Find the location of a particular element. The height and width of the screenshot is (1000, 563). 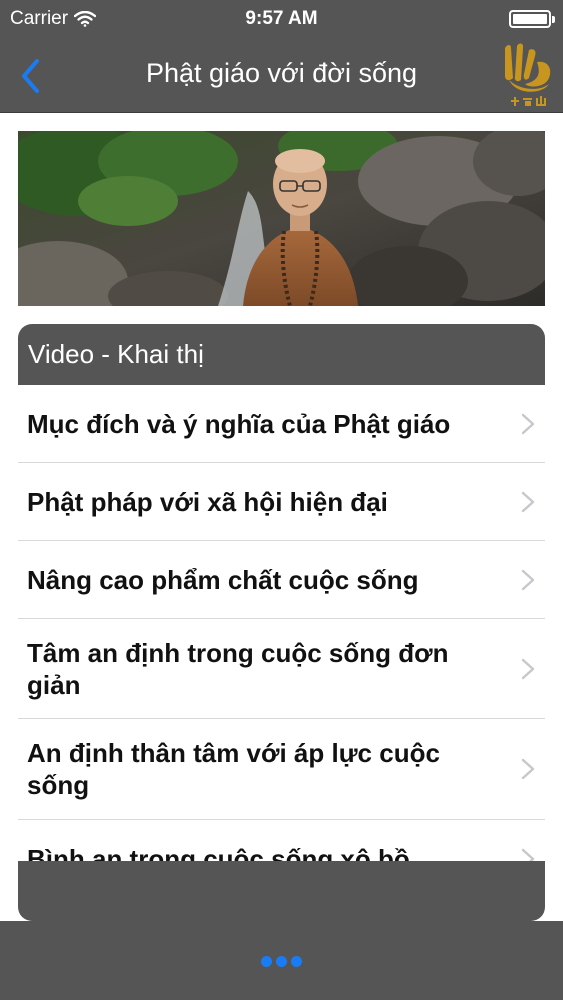

bottom-toolbar is located at coordinates (281, 960).